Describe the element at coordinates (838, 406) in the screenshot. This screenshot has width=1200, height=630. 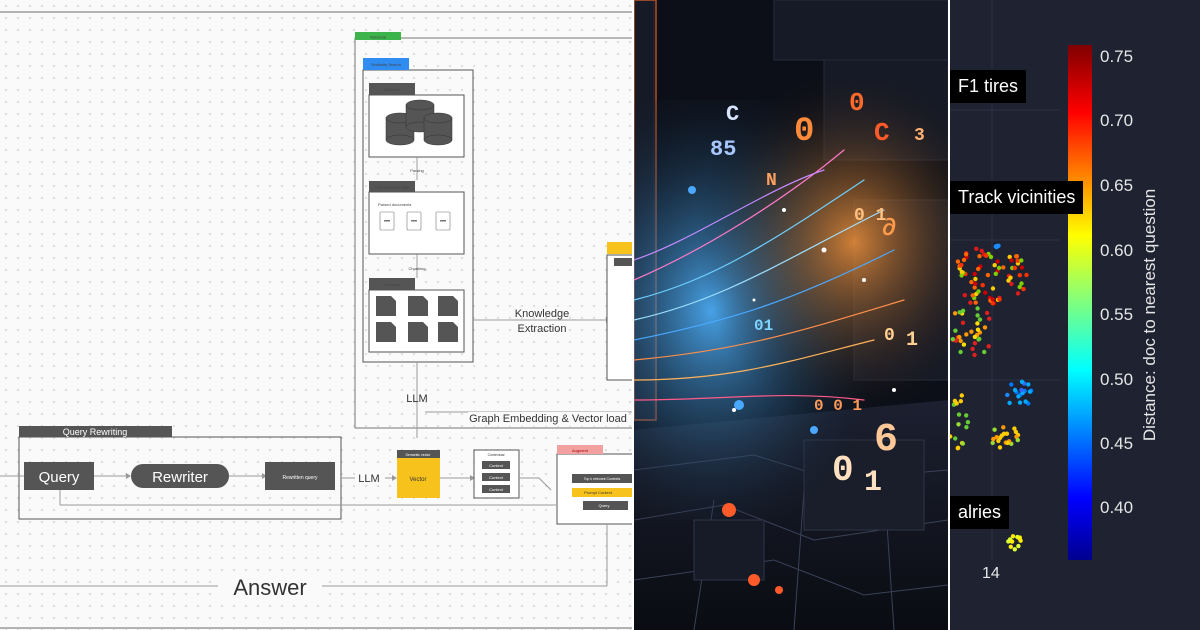
I see `svg-text: 0 0 1` at that location.